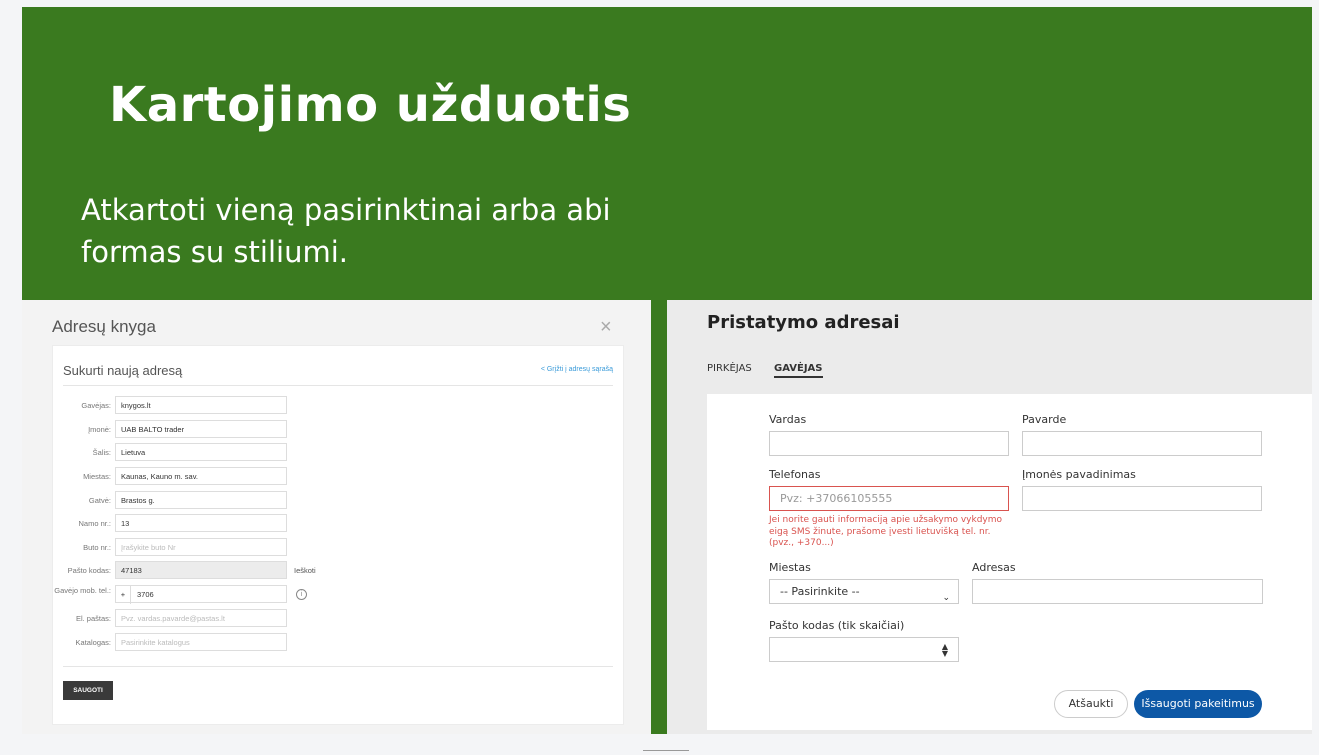 The image size is (1319, 755). I want to click on modal-title: Adresų knyga, so click(104, 326).